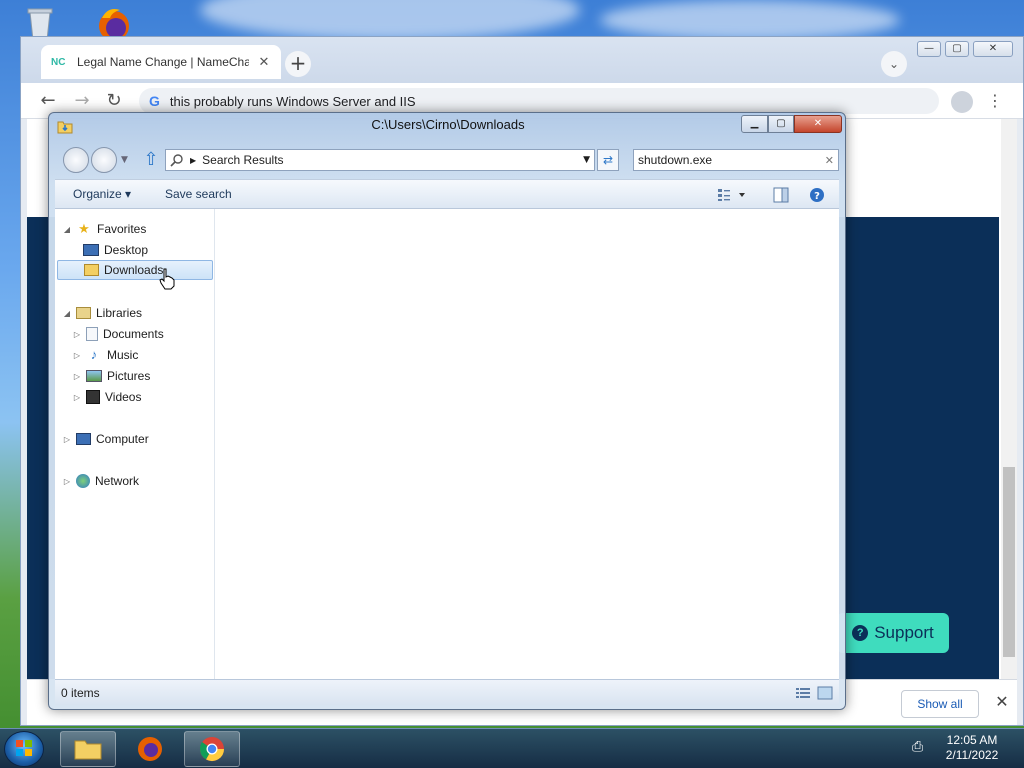 This screenshot has width=1024, height=768. Describe the element at coordinates (940, 704) in the screenshot. I see `show-all-downloads-button: Show all` at that location.